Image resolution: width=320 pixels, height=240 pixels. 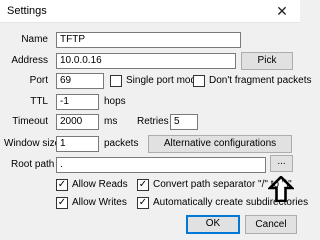 I want to click on window-size-unit: packets, so click(x=121, y=143).